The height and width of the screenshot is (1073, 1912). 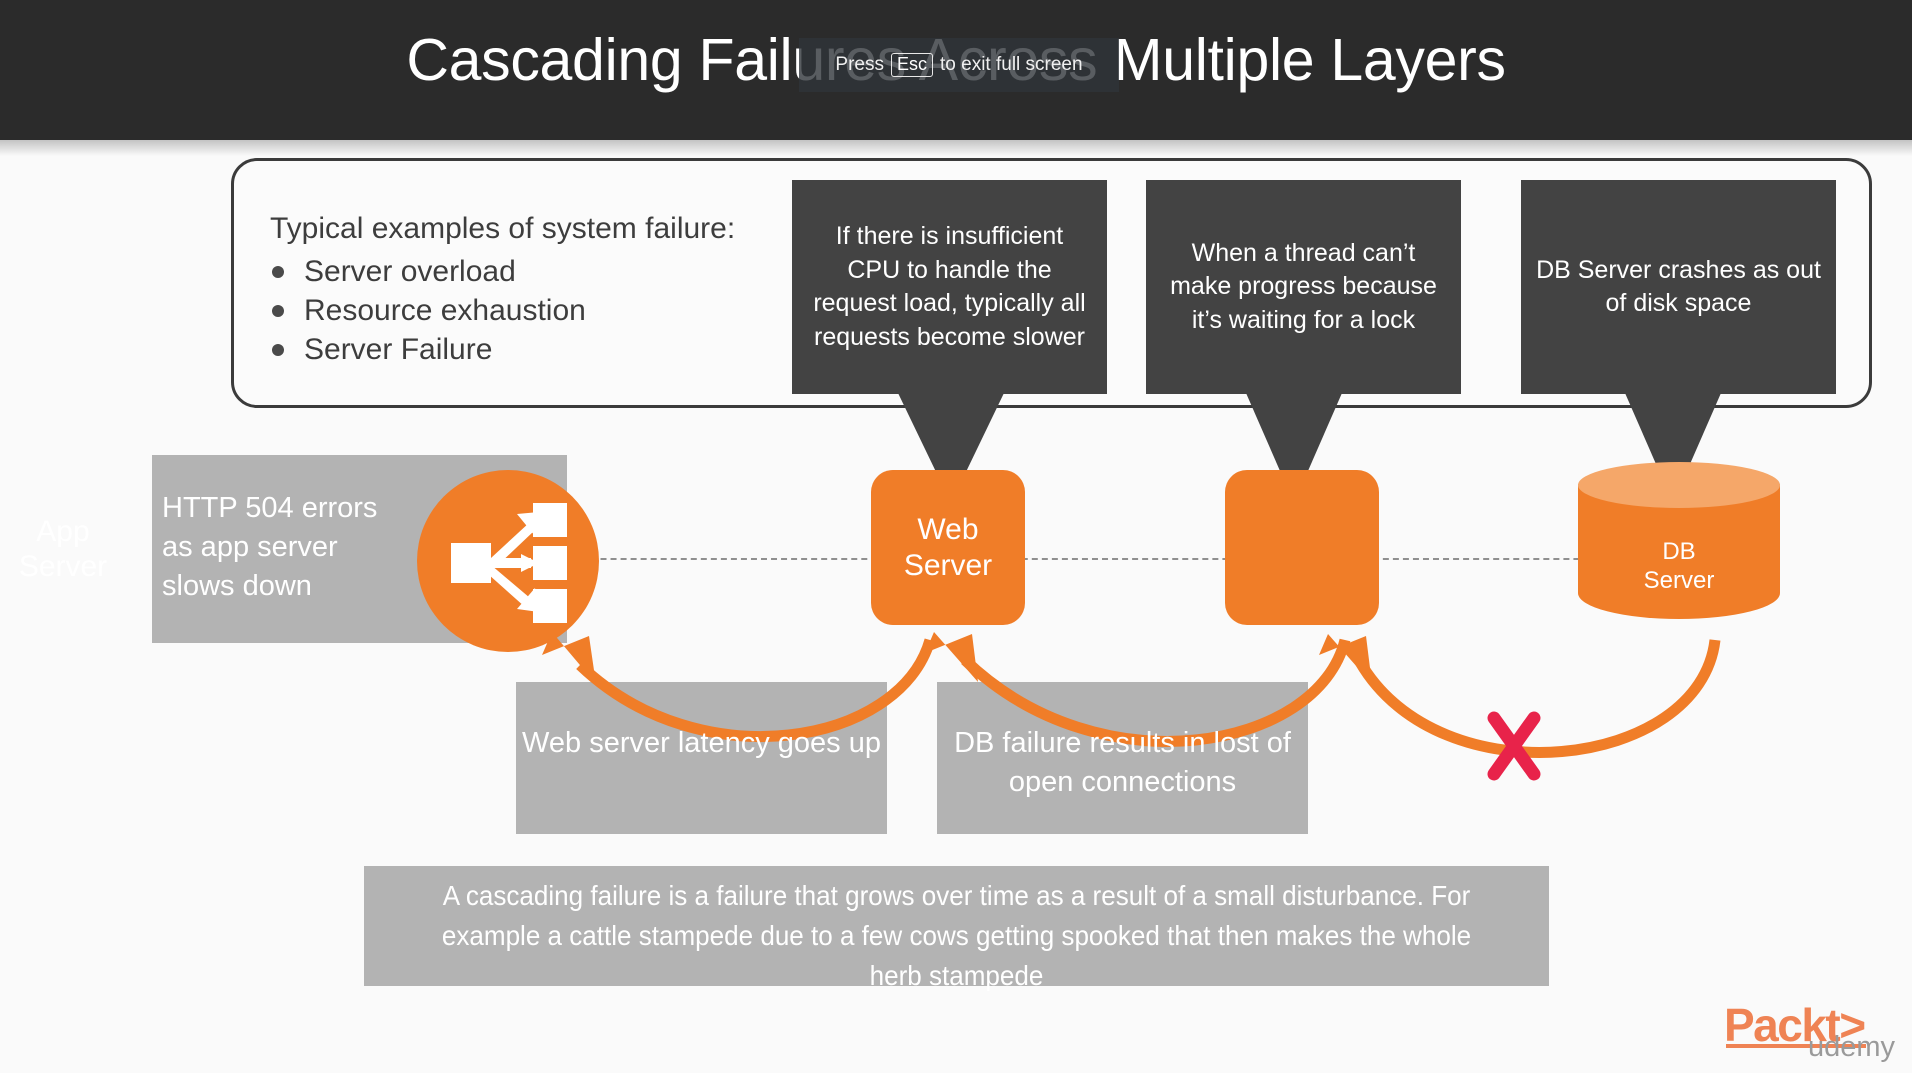 I want to click on db-server-label-line1: DB, so click(x=1679, y=551).